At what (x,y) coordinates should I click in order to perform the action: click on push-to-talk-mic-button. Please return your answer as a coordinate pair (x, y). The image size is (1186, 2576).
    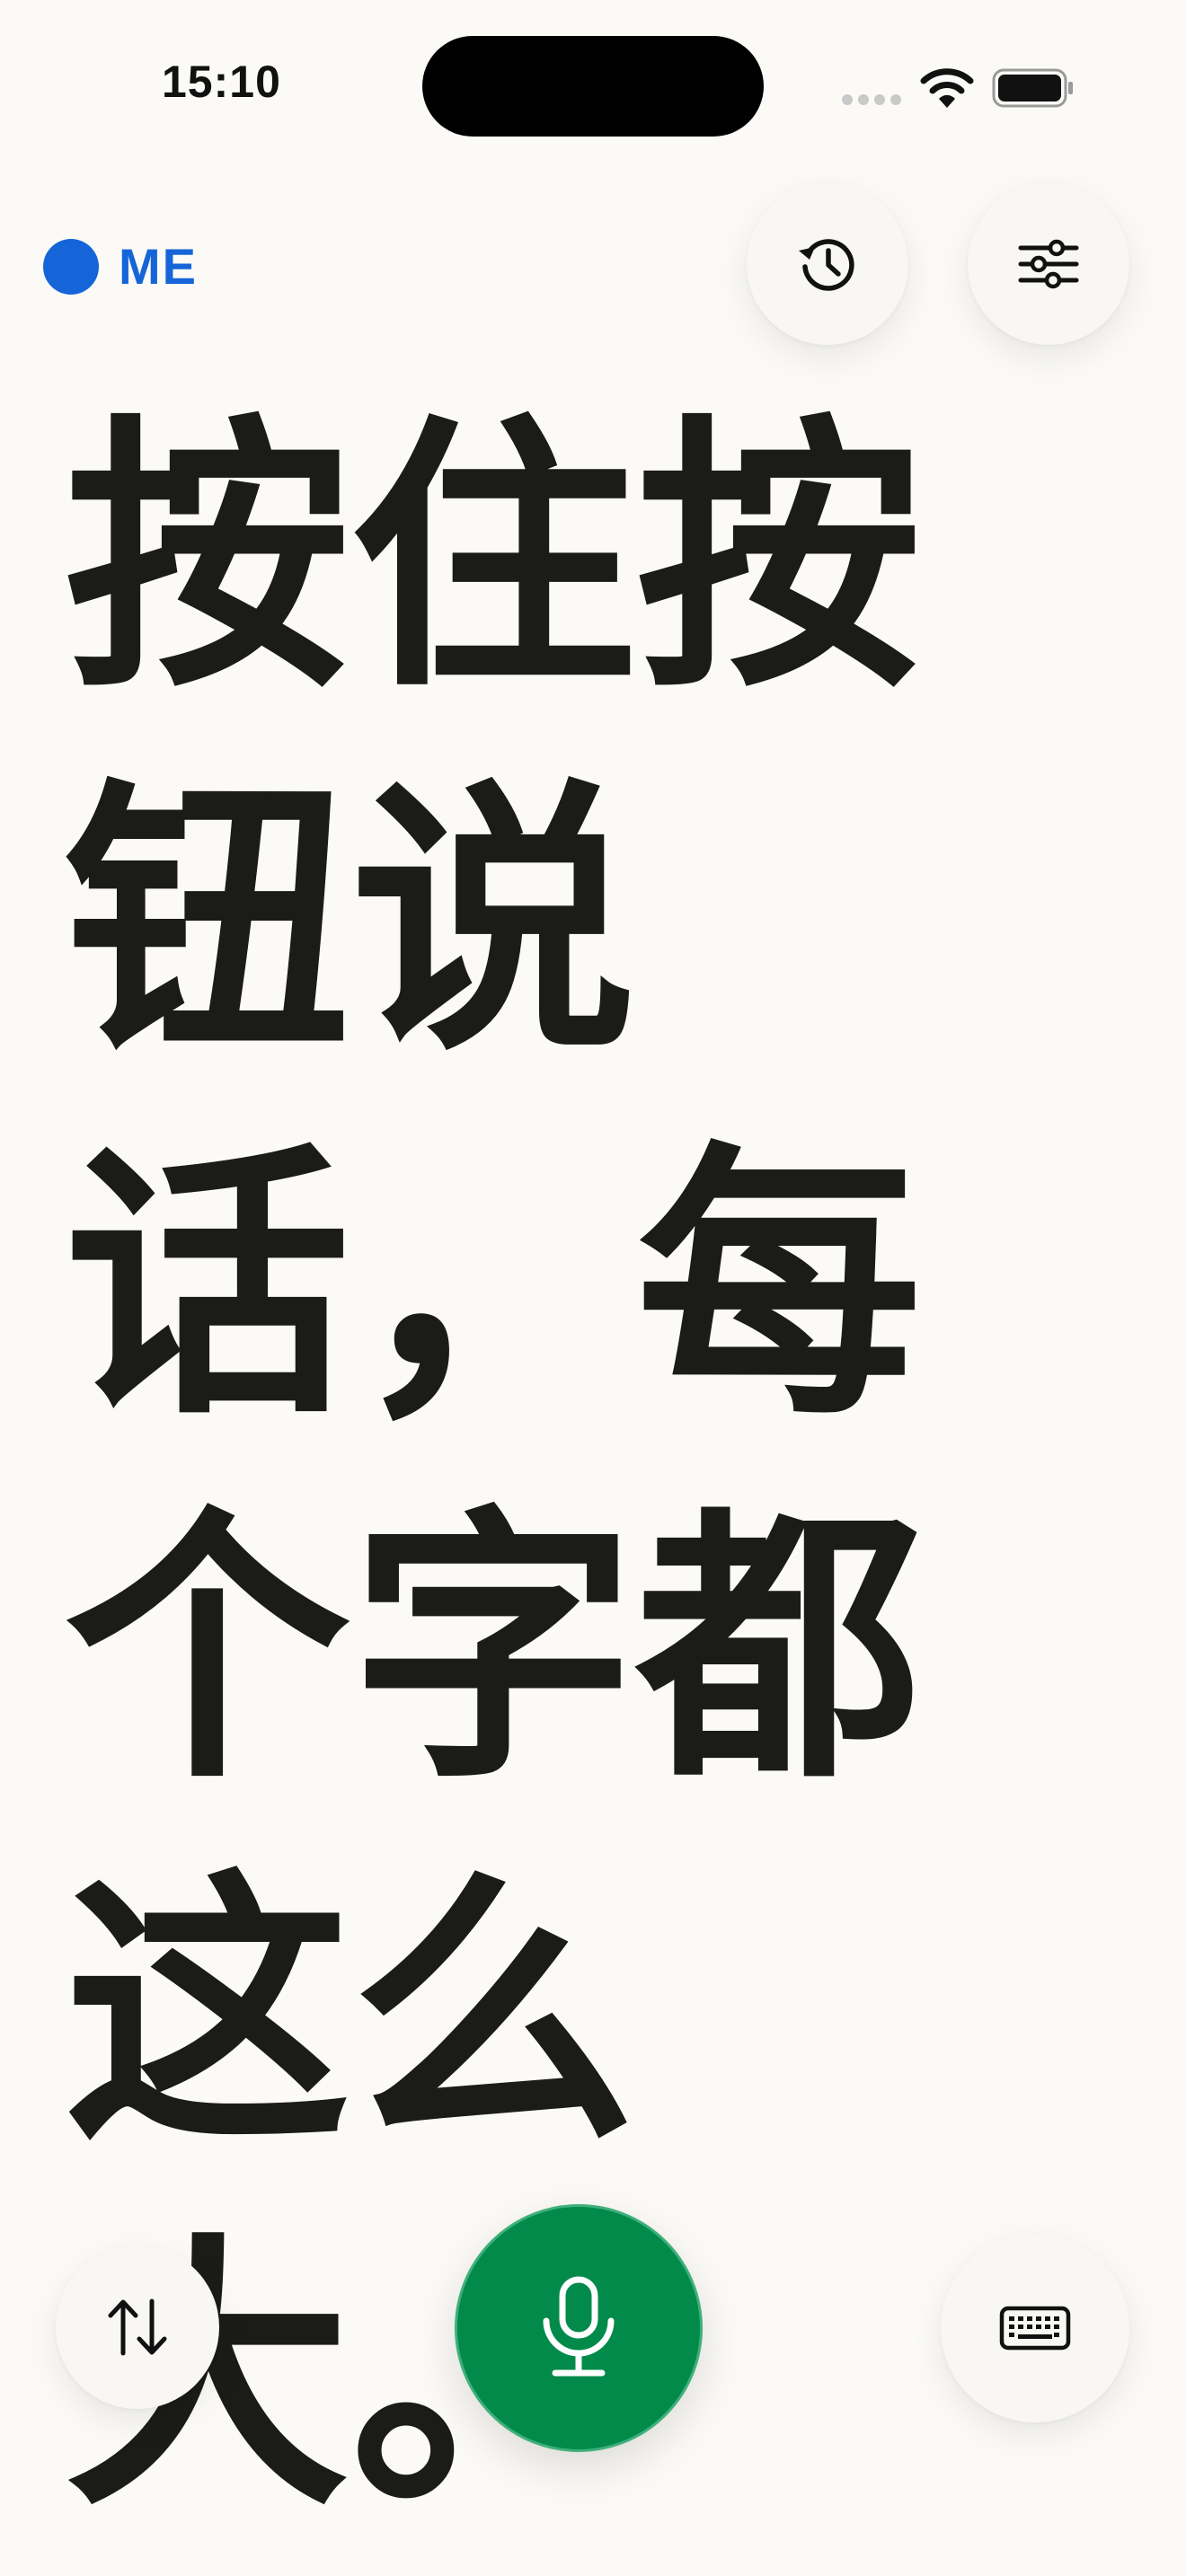
    Looking at the image, I should click on (579, 2328).